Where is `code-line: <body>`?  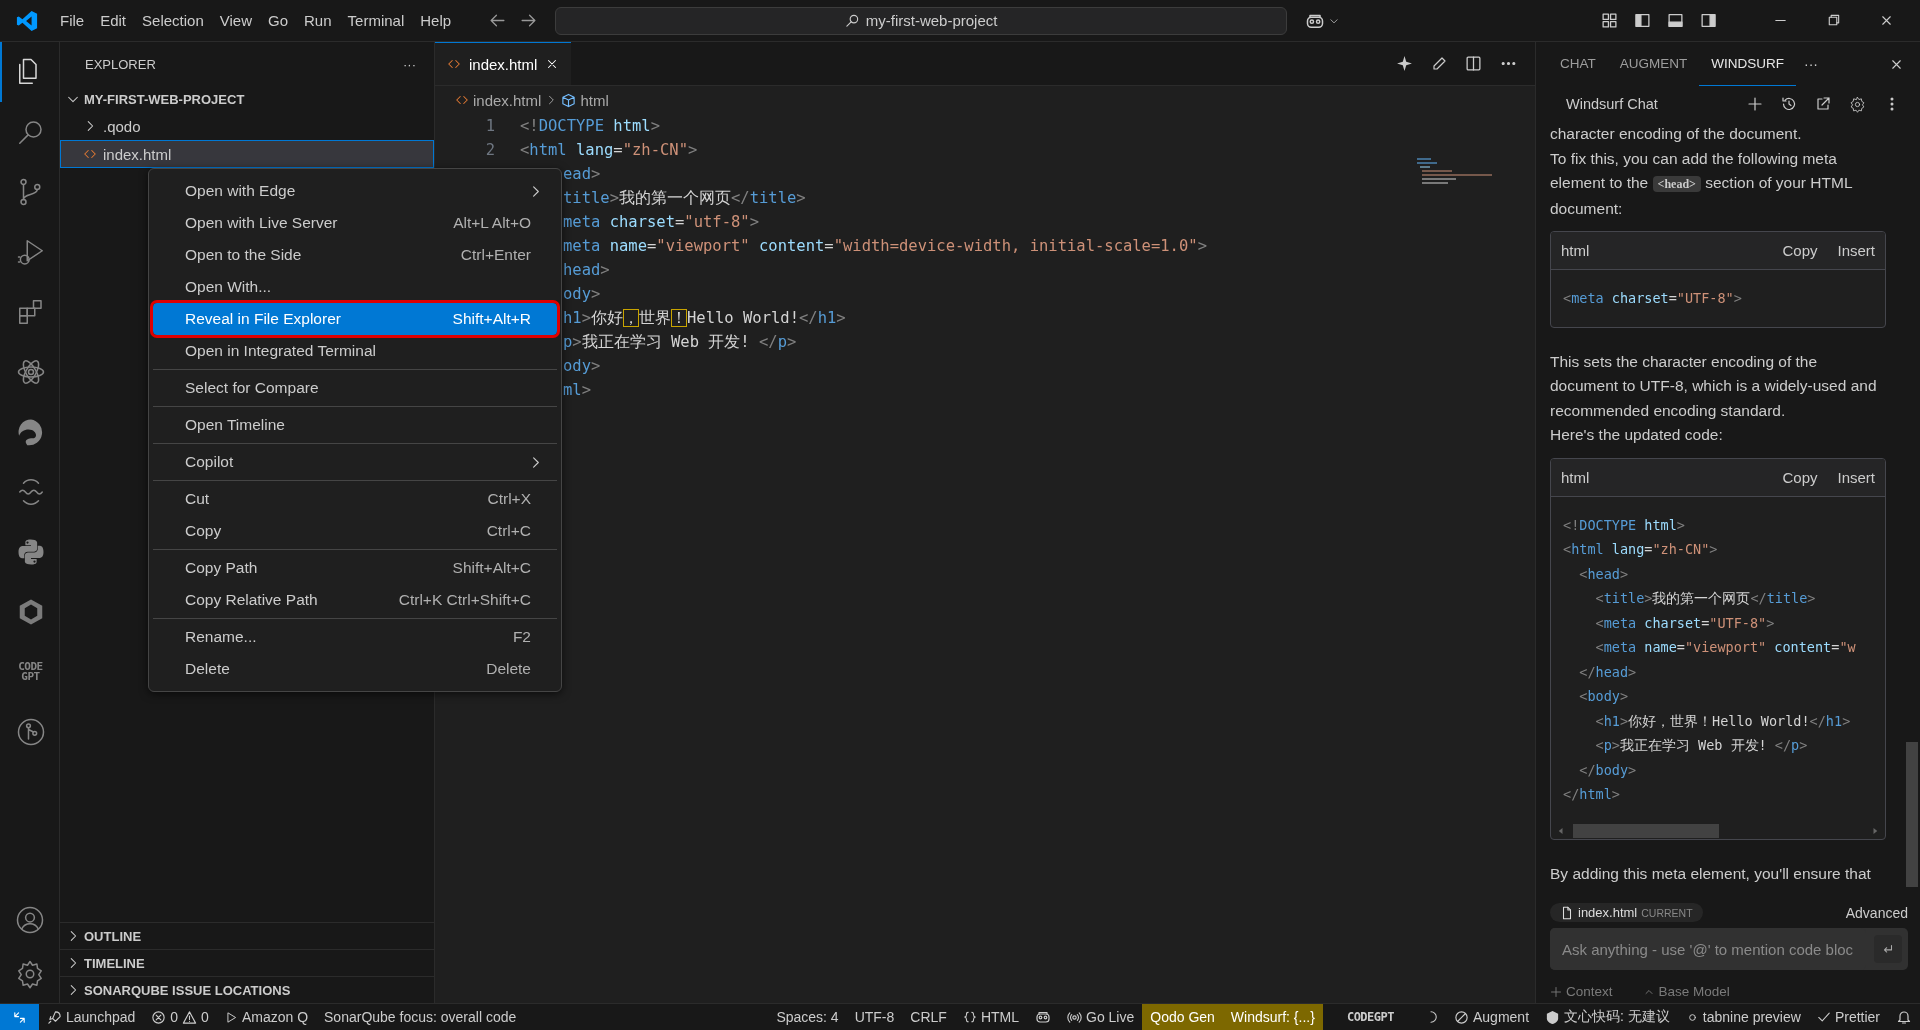 code-line: <body> is located at coordinates (1604, 696).